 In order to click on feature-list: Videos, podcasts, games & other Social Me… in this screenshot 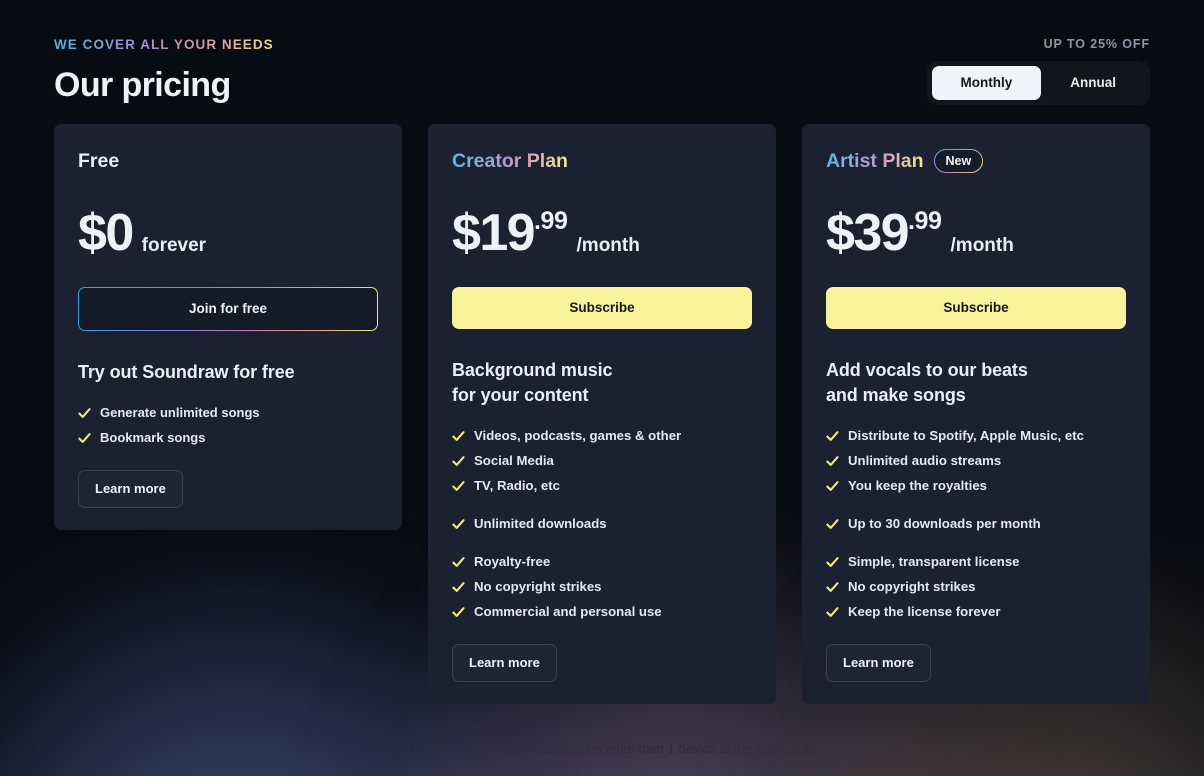, I will do `click(602, 524)`.